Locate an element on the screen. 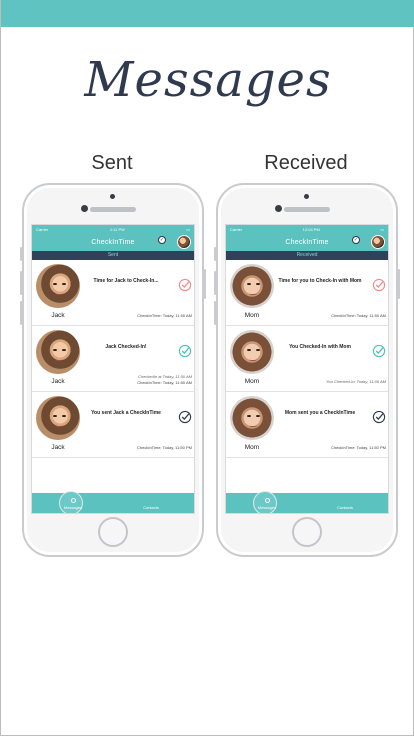  status-bar: Carrier 12:04 PM ▭ is located at coordinates (307, 229).